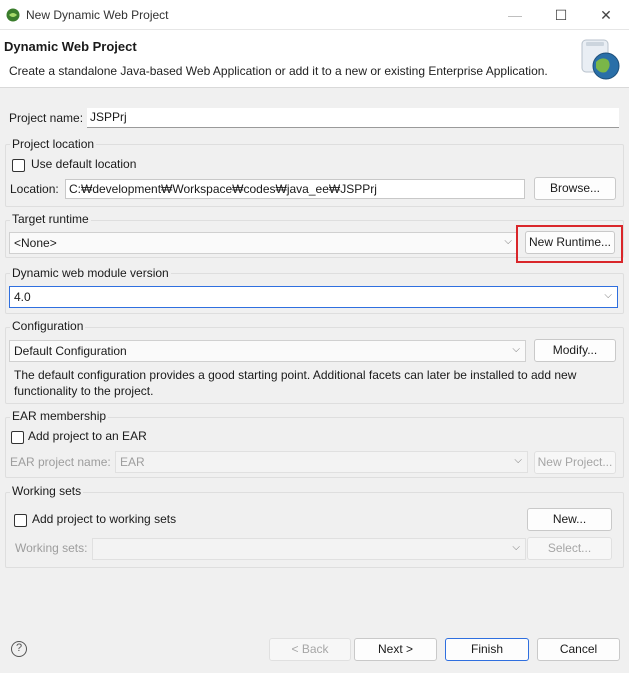 The image size is (629, 673). Describe the element at coordinates (59, 416) in the screenshot. I see `ear-membership-legend: EAR membership` at that location.